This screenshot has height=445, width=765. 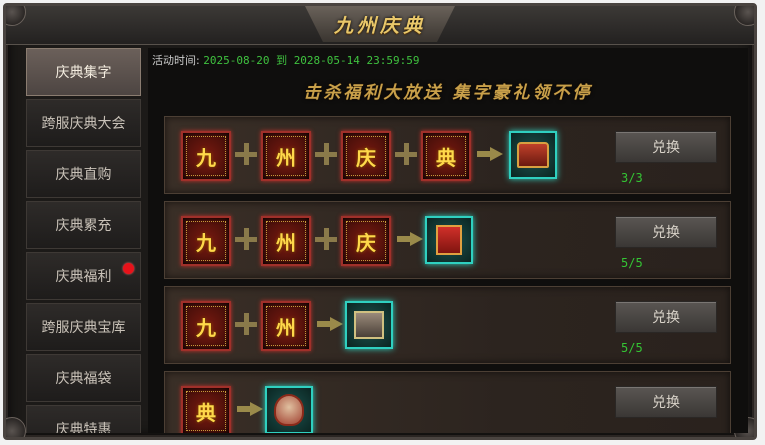 I want to click on tab-label: 庆典特惠, so click(x=83, y=427).